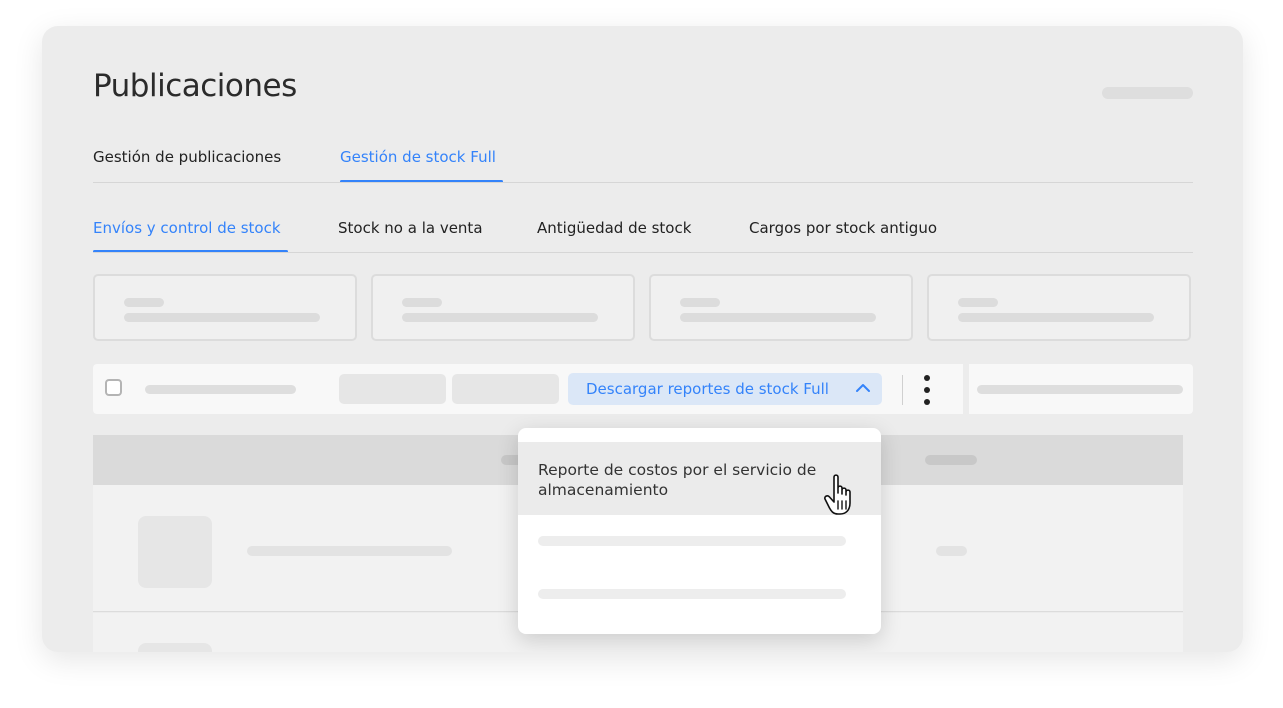  What do you see at coordinates (902, 390) in the screenshot?
I see `toolbar-separator` at bounding box center [902, 390].